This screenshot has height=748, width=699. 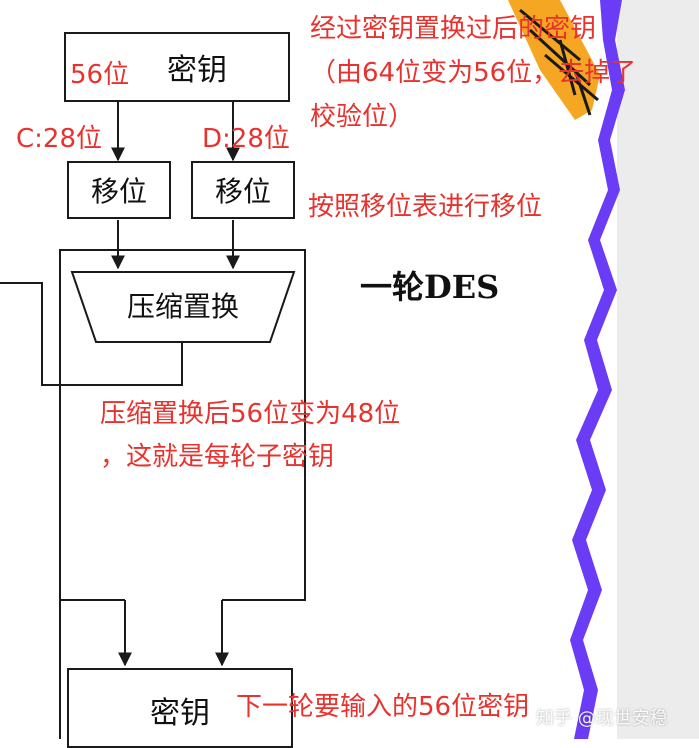 I want to click on compress-label: 压缩置换, so click(x=182, y=306).